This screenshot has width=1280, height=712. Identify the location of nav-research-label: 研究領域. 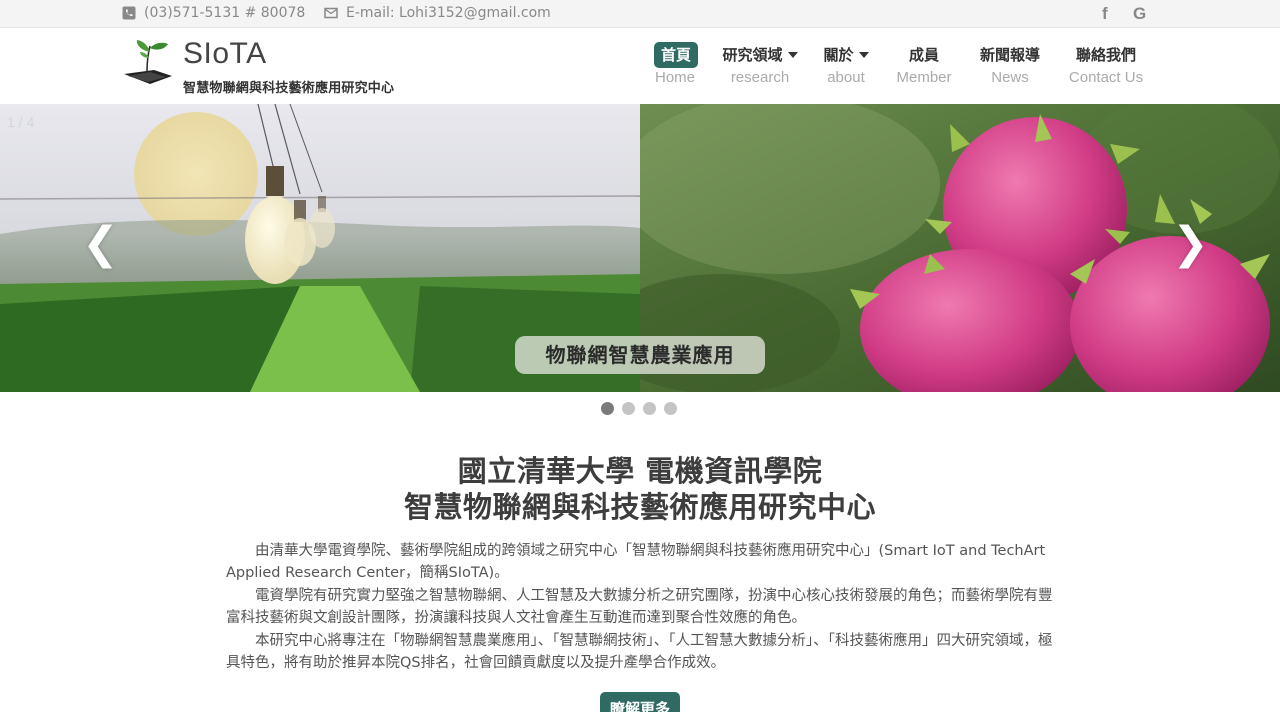
(760, 55).